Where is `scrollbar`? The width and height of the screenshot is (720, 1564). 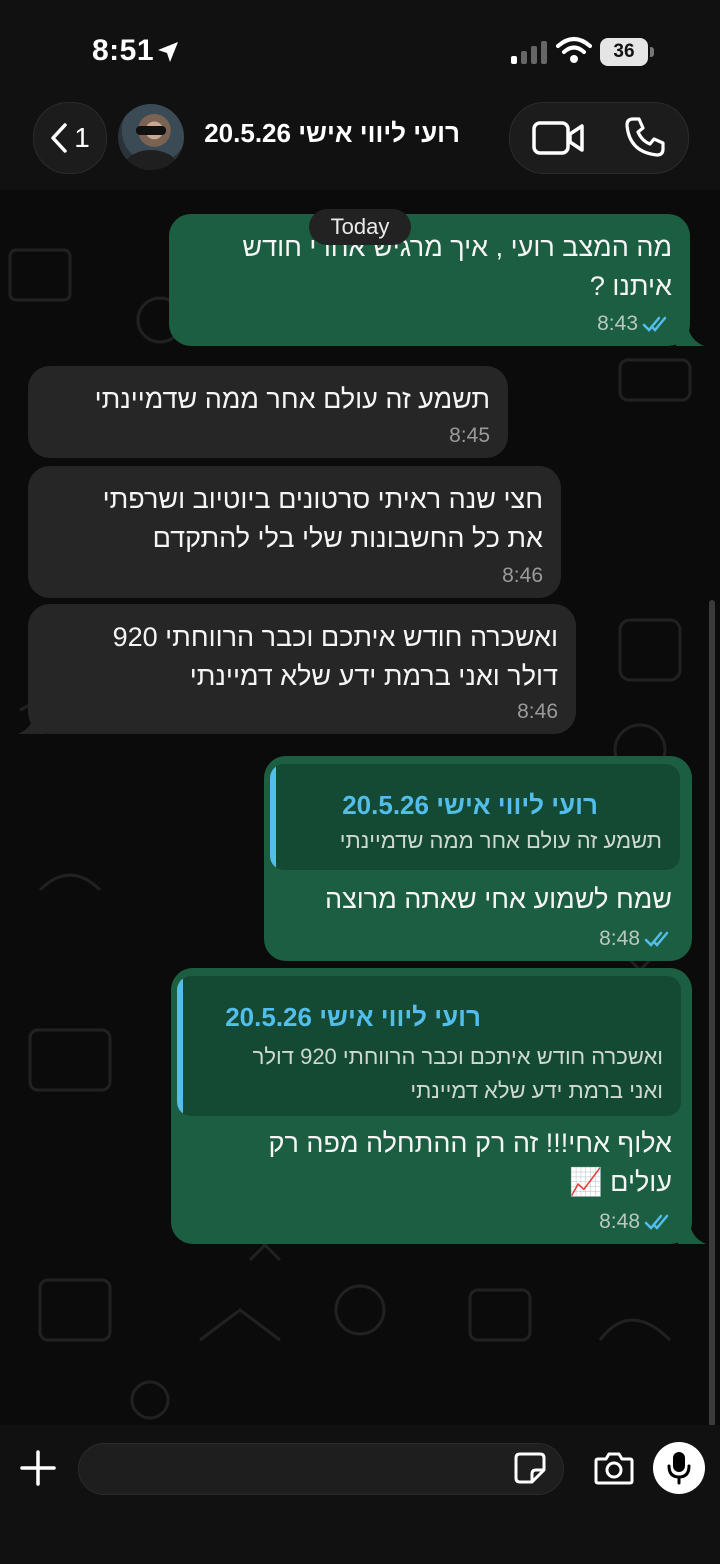 scrollbar is located at coordinates (712, 1012).